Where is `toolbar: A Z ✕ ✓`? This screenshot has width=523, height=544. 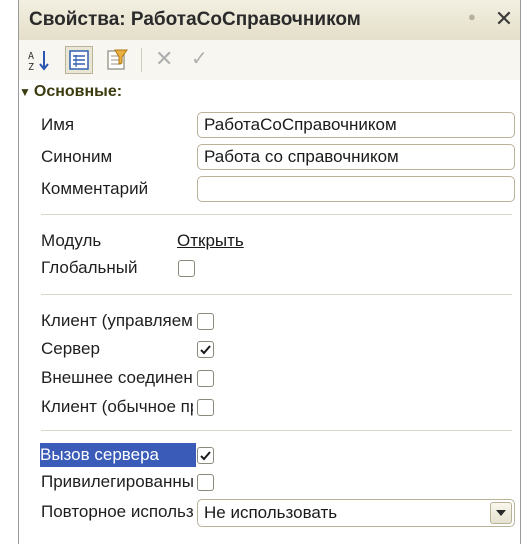
toolbar: A Z ✕ ✓ is located at coordinates (269, 60).